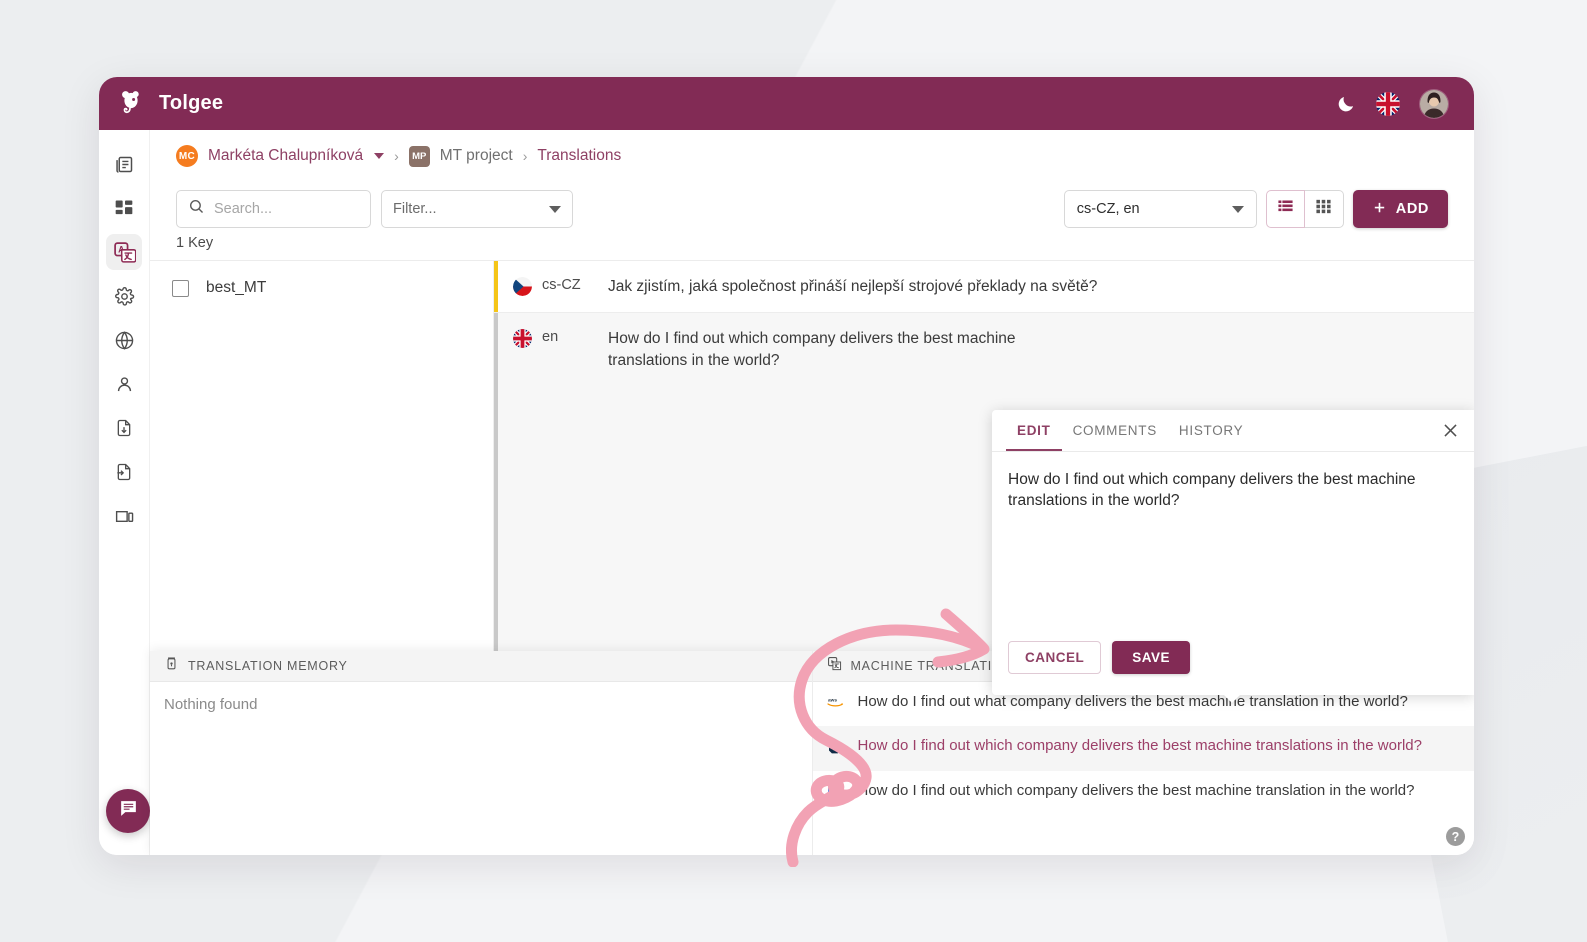  Describe the element at coordinates (834, 666) in the screenshot. I see `machine-translation-icon` at that location.